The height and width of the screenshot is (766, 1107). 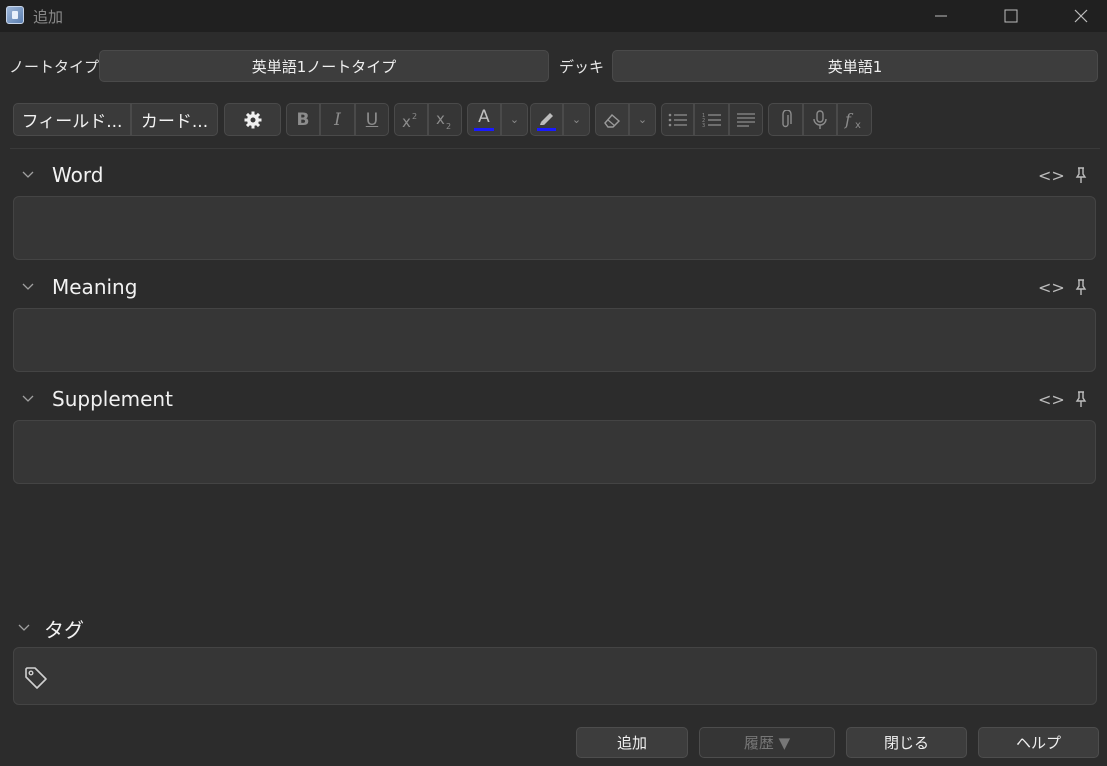 What do you see at coordinates (767, 742) in the screenshot?
I see `history-button: 履歴 ▼` at bounding box center [767, 742].